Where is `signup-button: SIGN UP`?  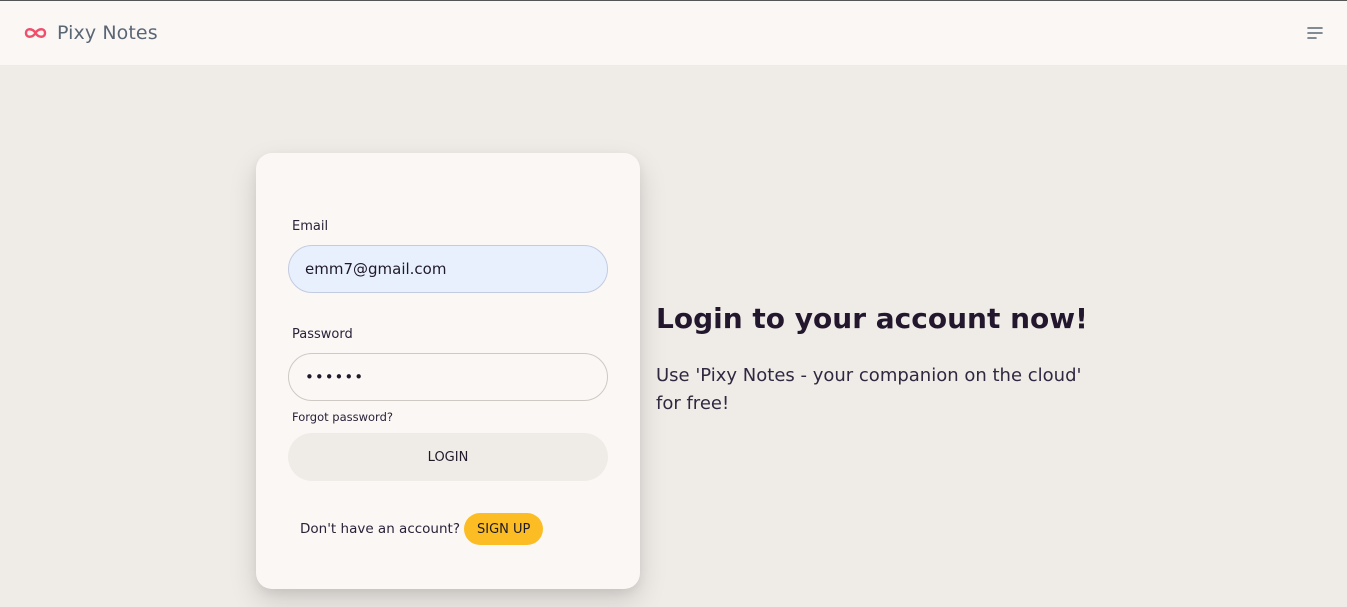 signup-button: SIGN UP is located at coordinates (504, 529).